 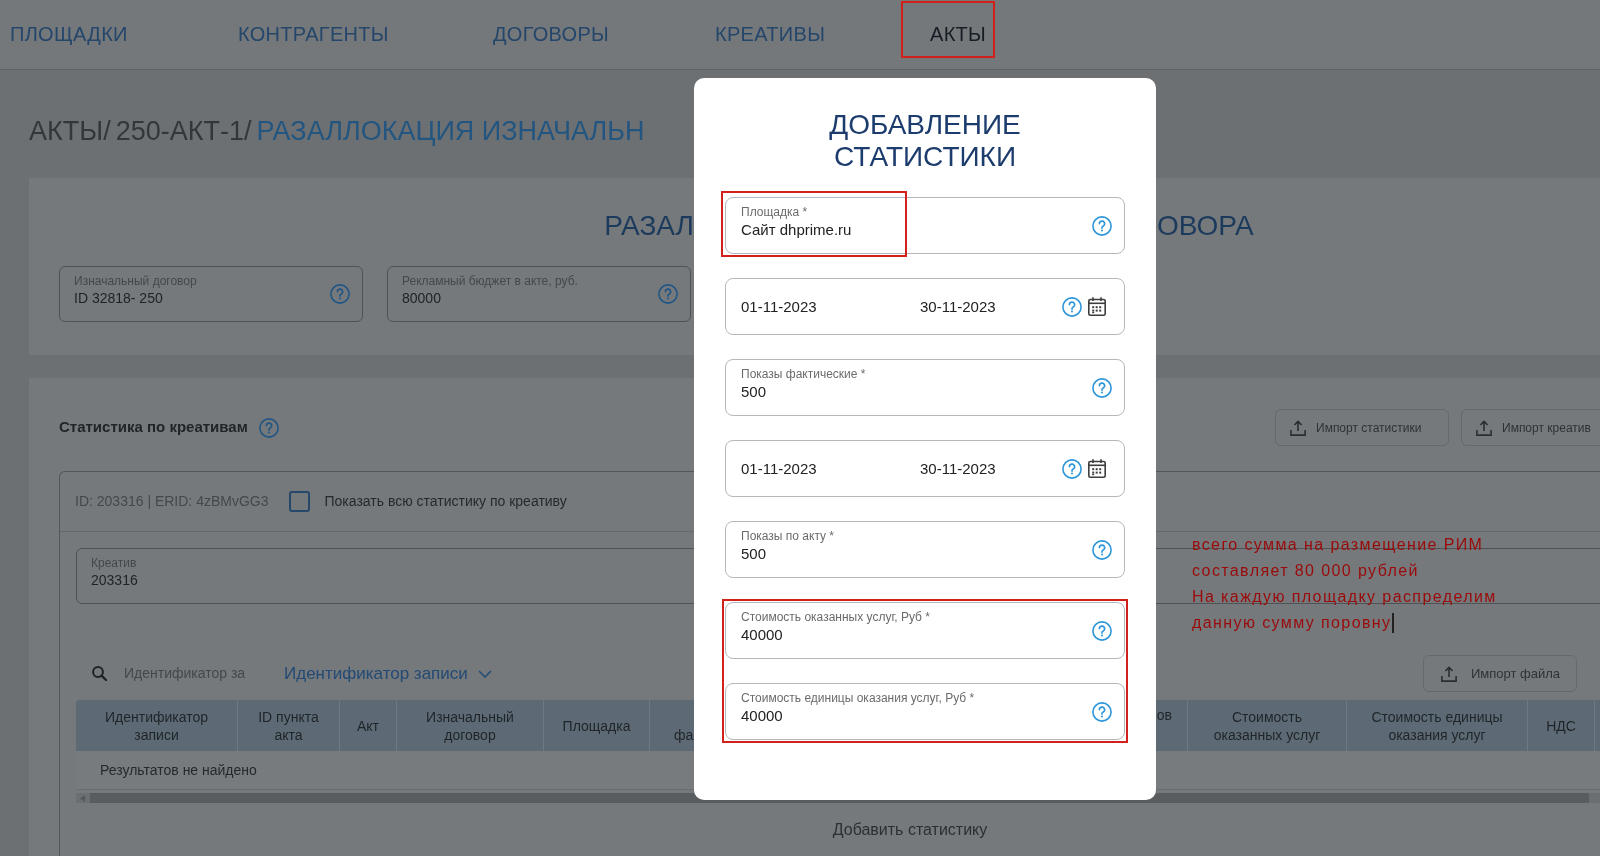 I want to click on annotation-text: всего сумма на размещение РИМ, so click(x=1338, y=545).